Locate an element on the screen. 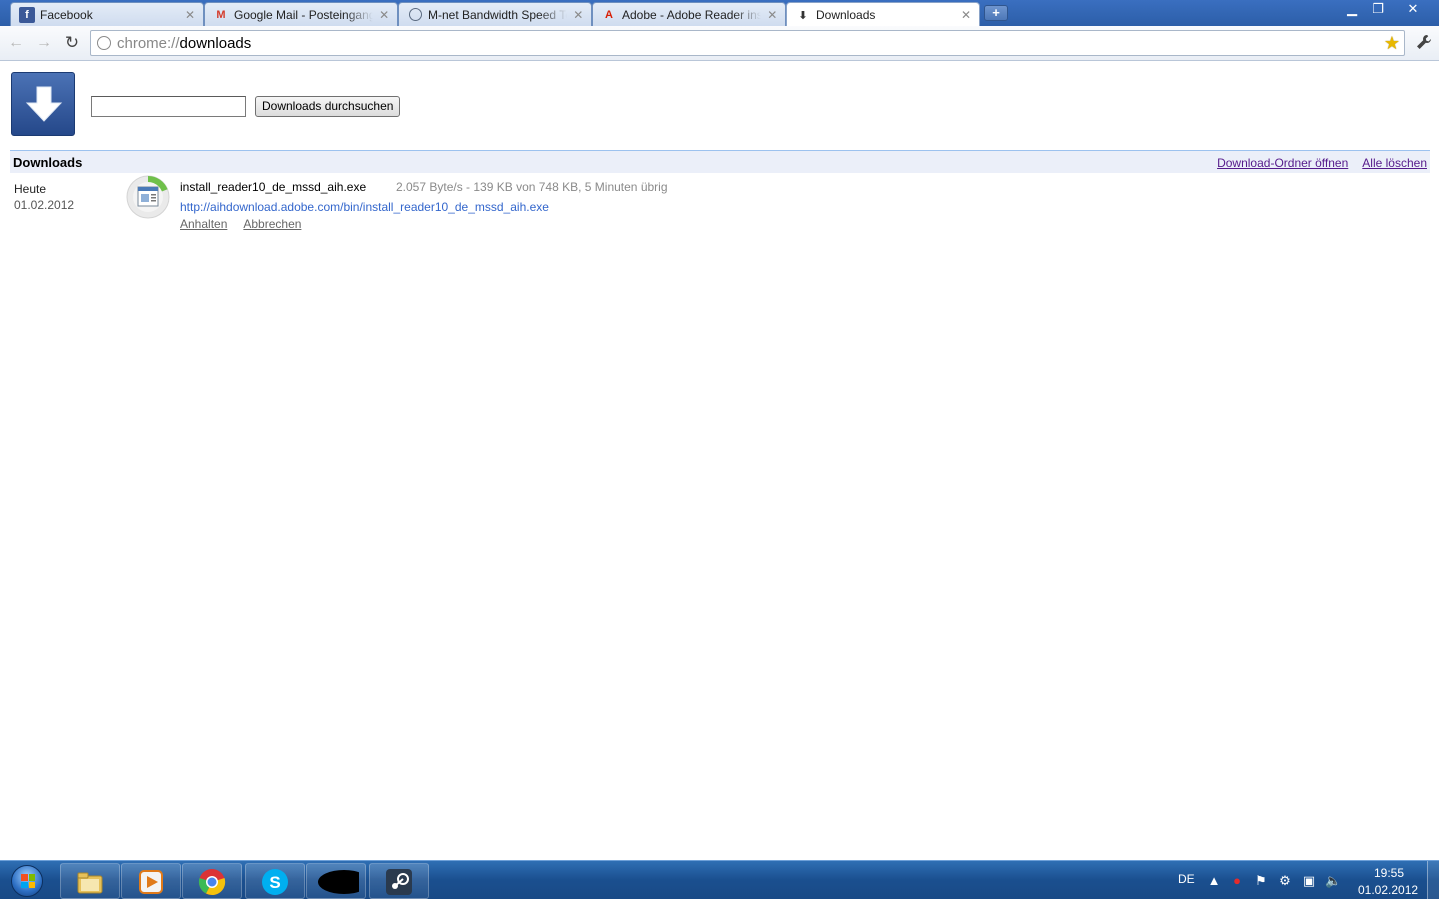  show-desktop-button is located at coordinates (1433, 880).